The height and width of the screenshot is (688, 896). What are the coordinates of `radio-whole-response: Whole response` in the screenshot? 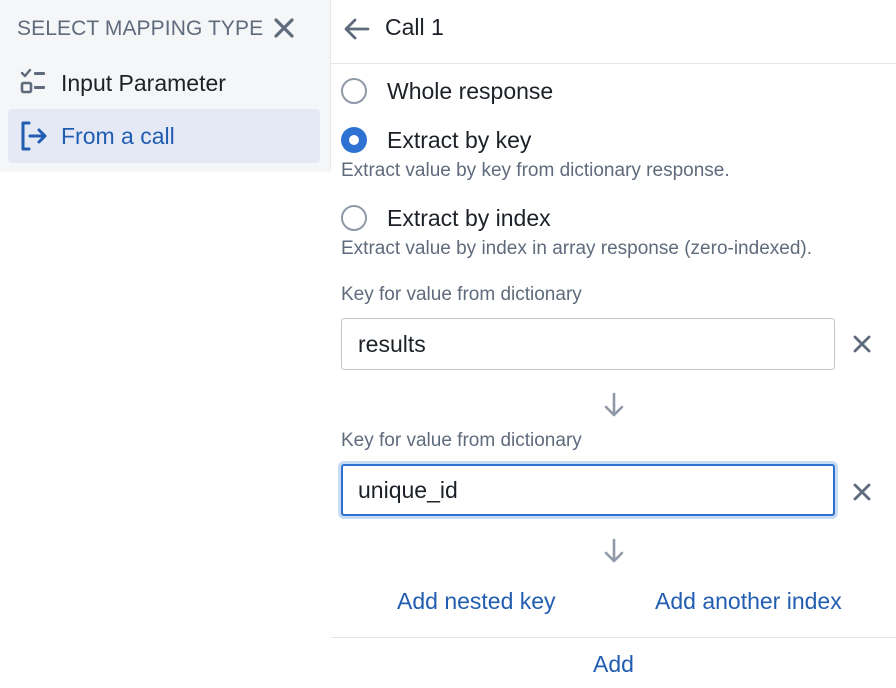 It's located at (447, 91).